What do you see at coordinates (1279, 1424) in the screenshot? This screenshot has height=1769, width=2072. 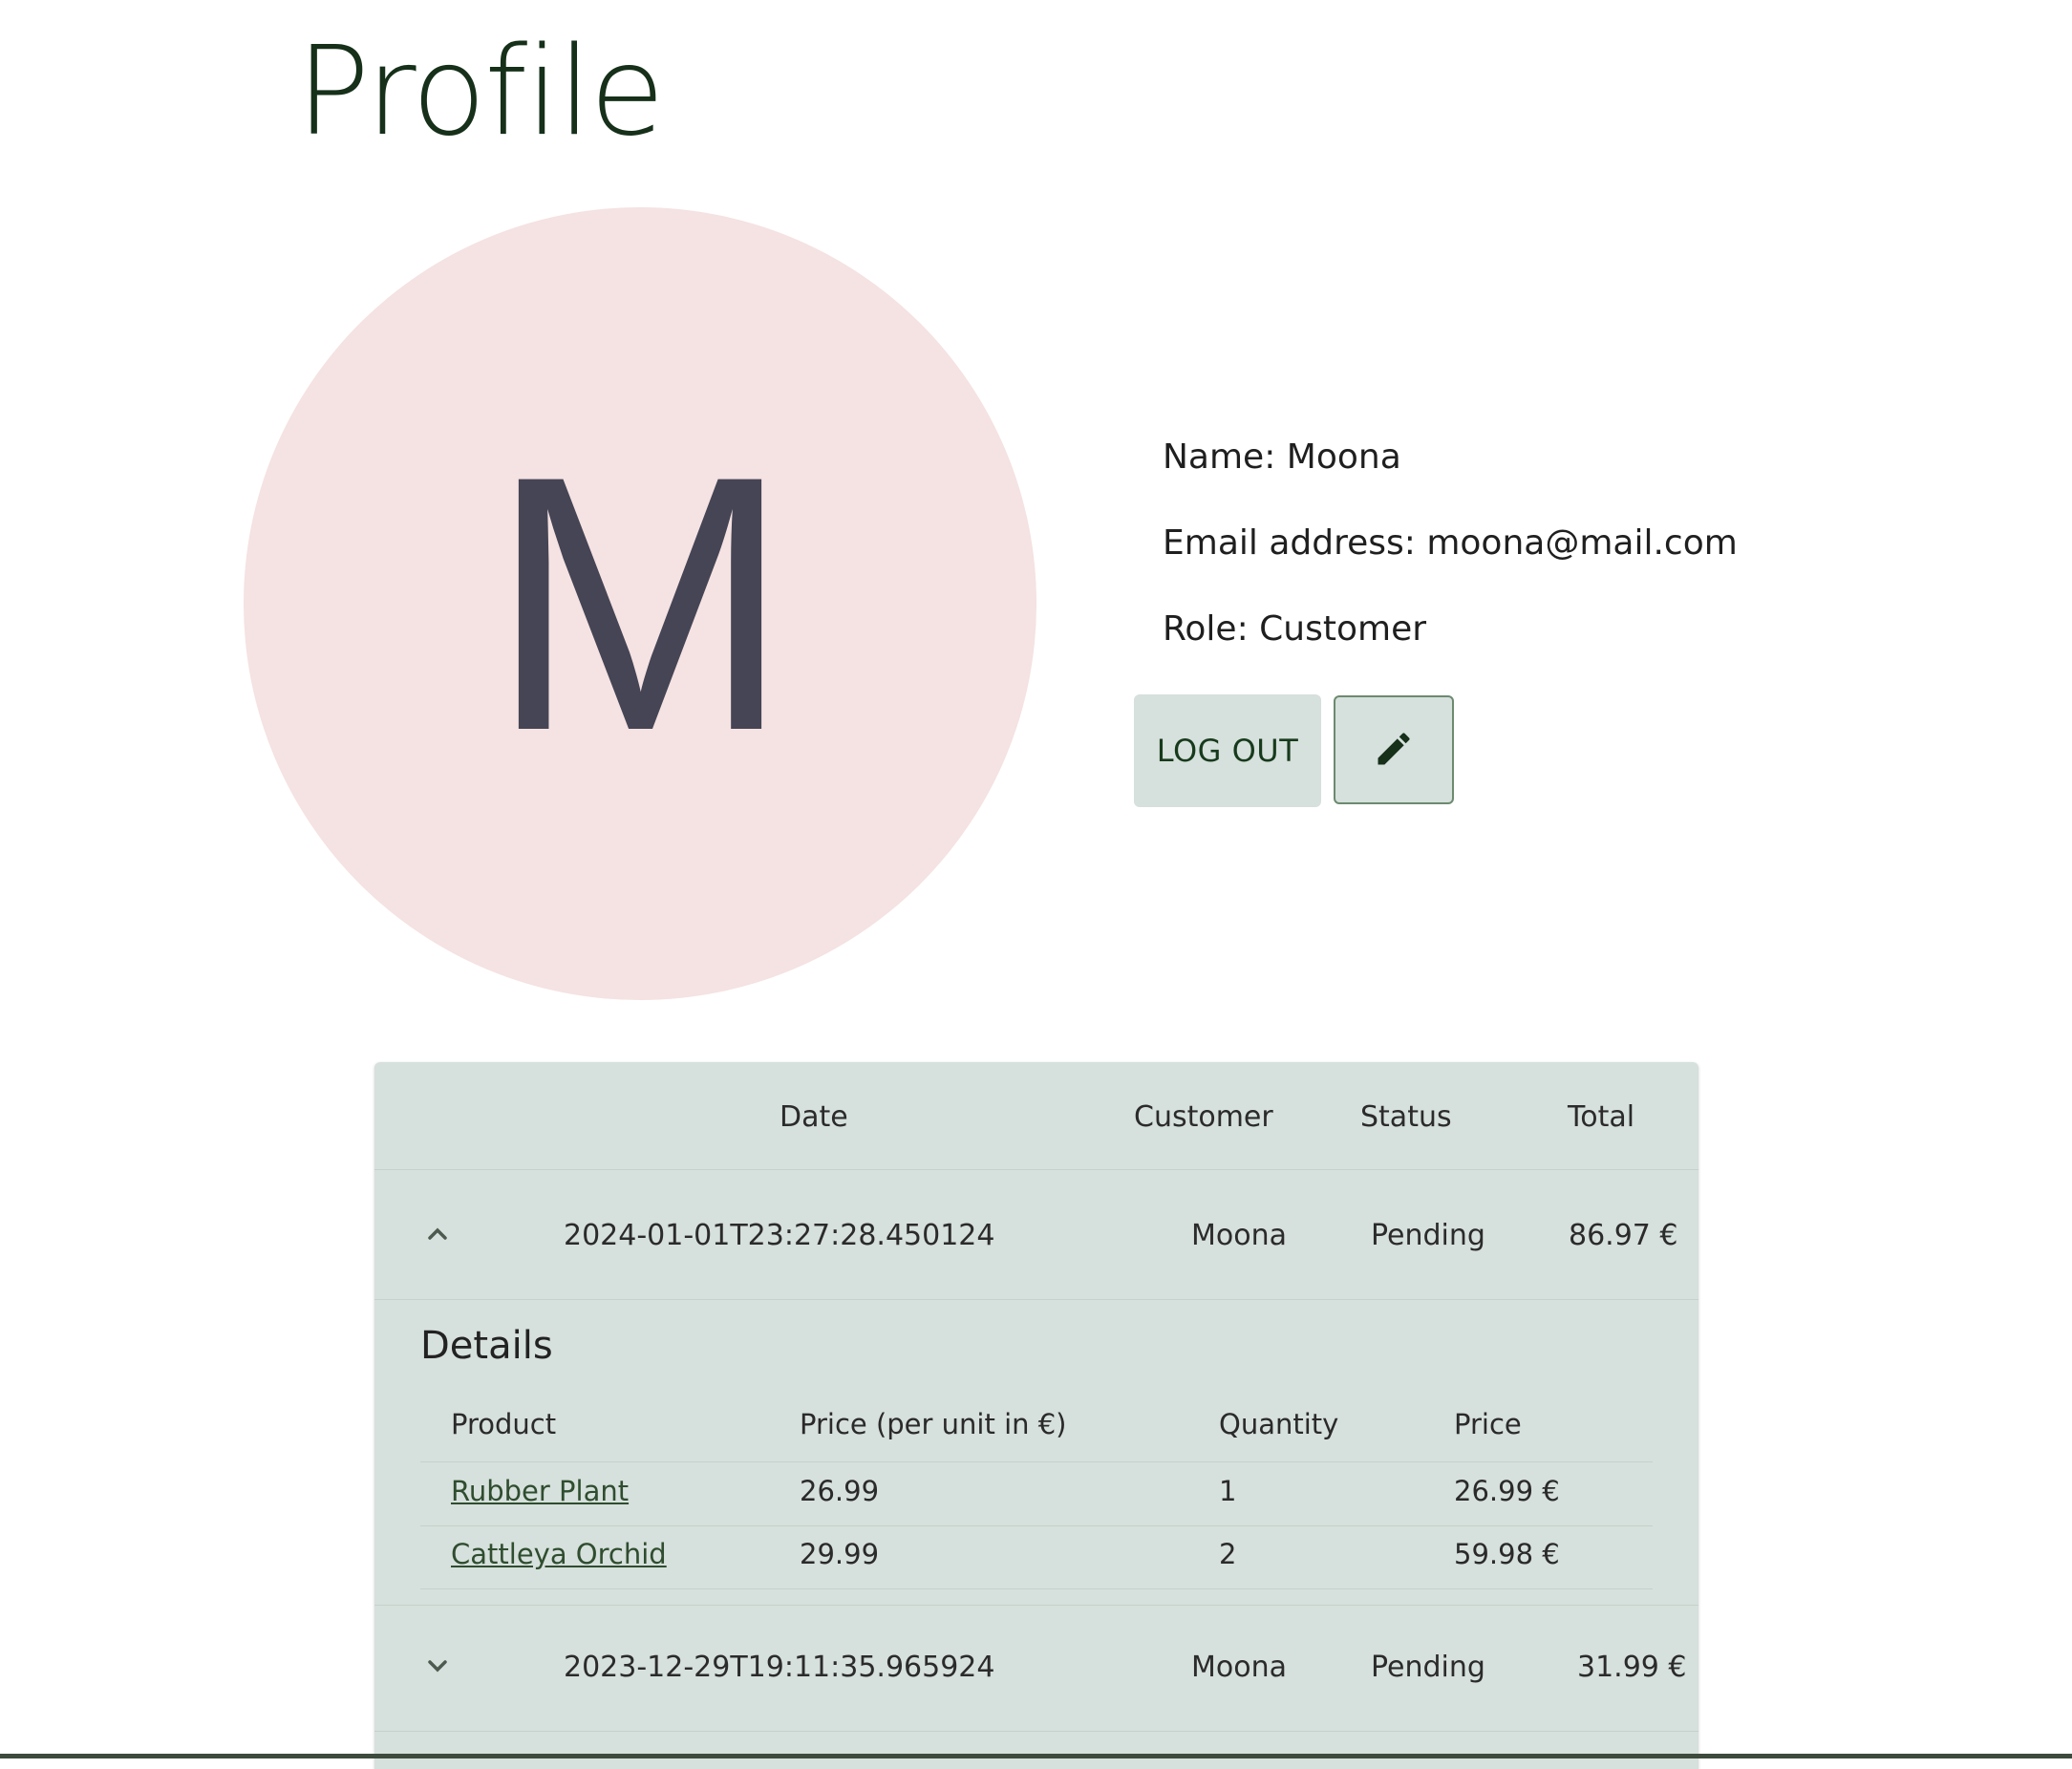 I see `details-header-quantity: Quantity` at bounding box center [1279, 1424].